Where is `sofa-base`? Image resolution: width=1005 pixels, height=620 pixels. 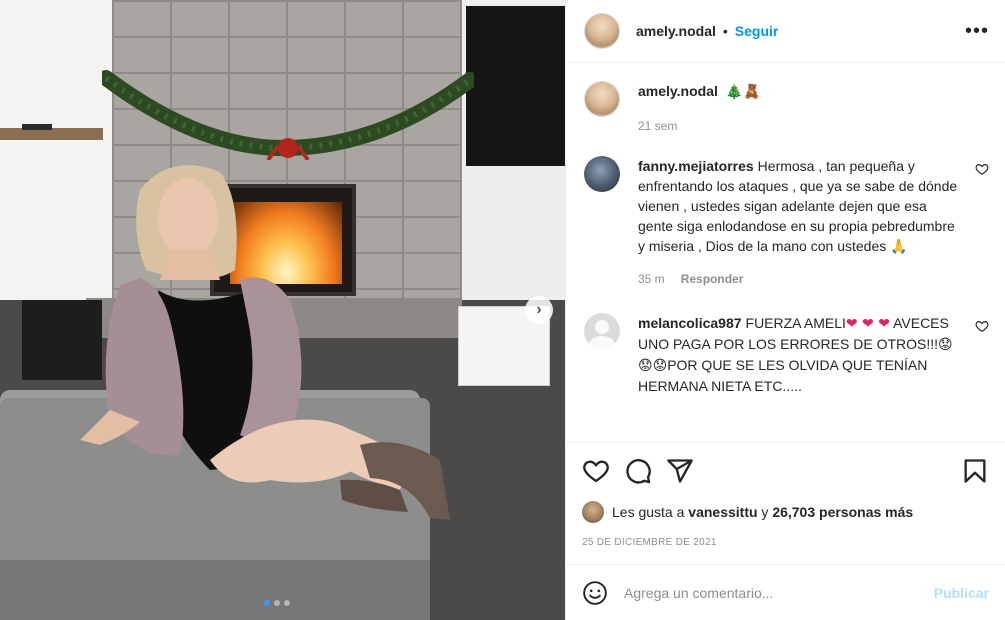
sofa-base is located at coordinates (215, 590).